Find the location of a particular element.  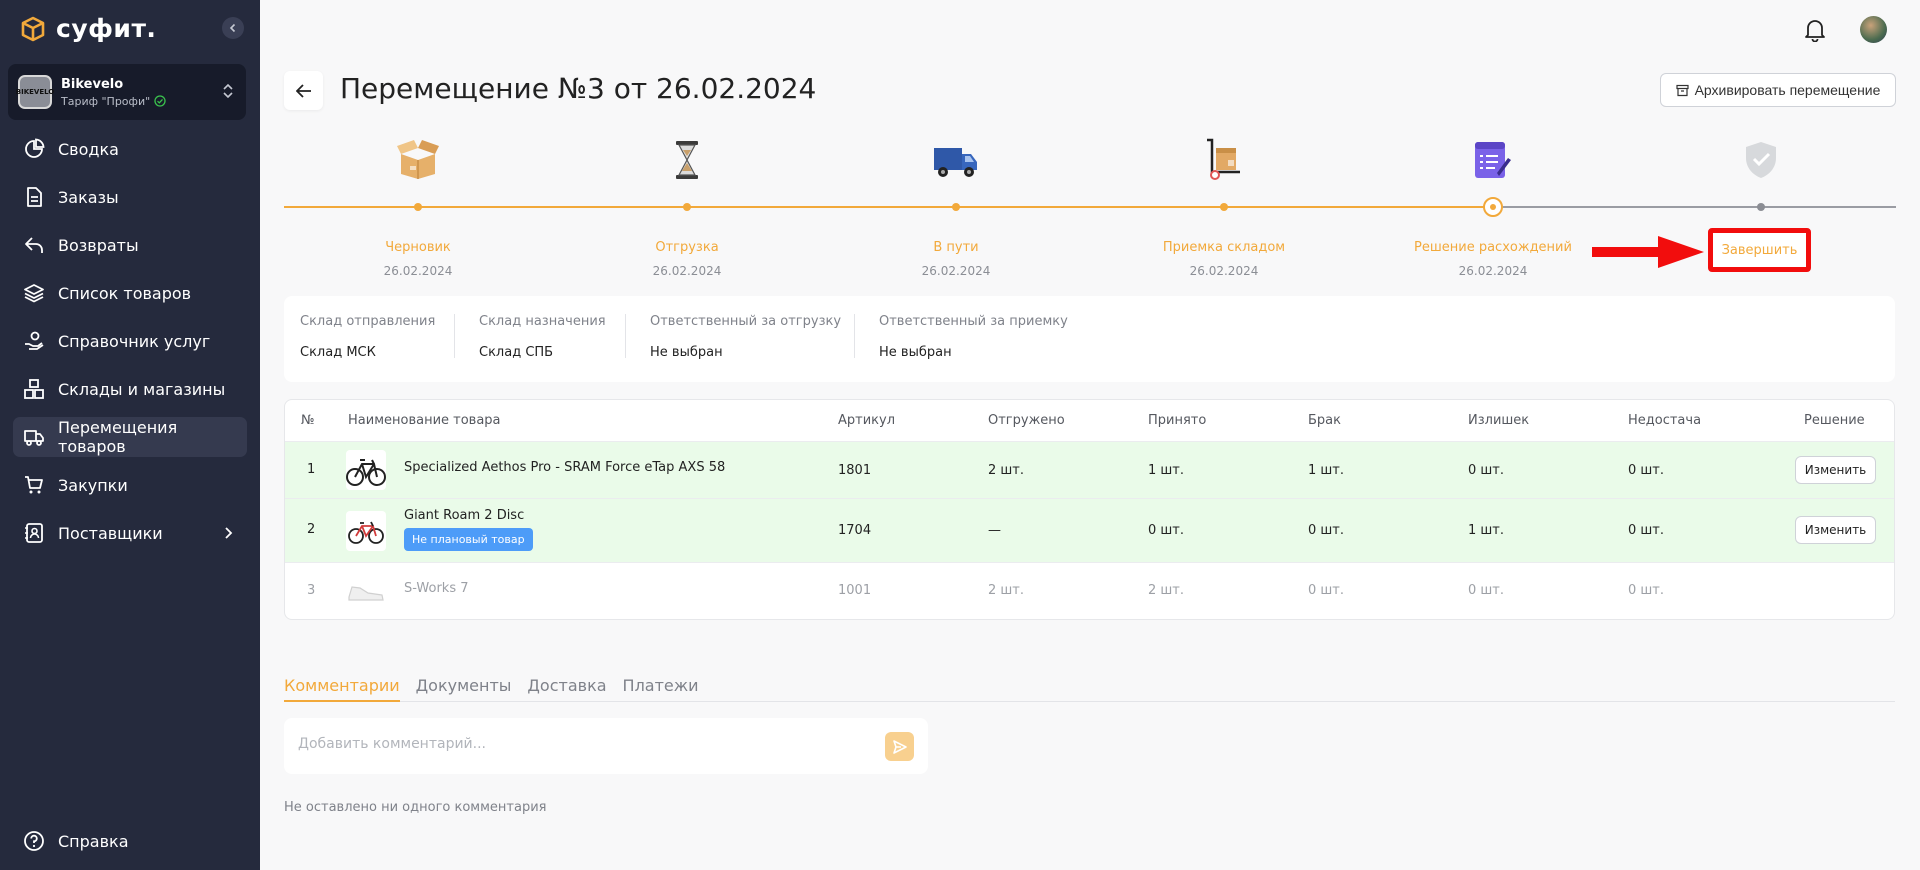

qty-surplus: 1 шт. is located at coordinates (1486, 530).